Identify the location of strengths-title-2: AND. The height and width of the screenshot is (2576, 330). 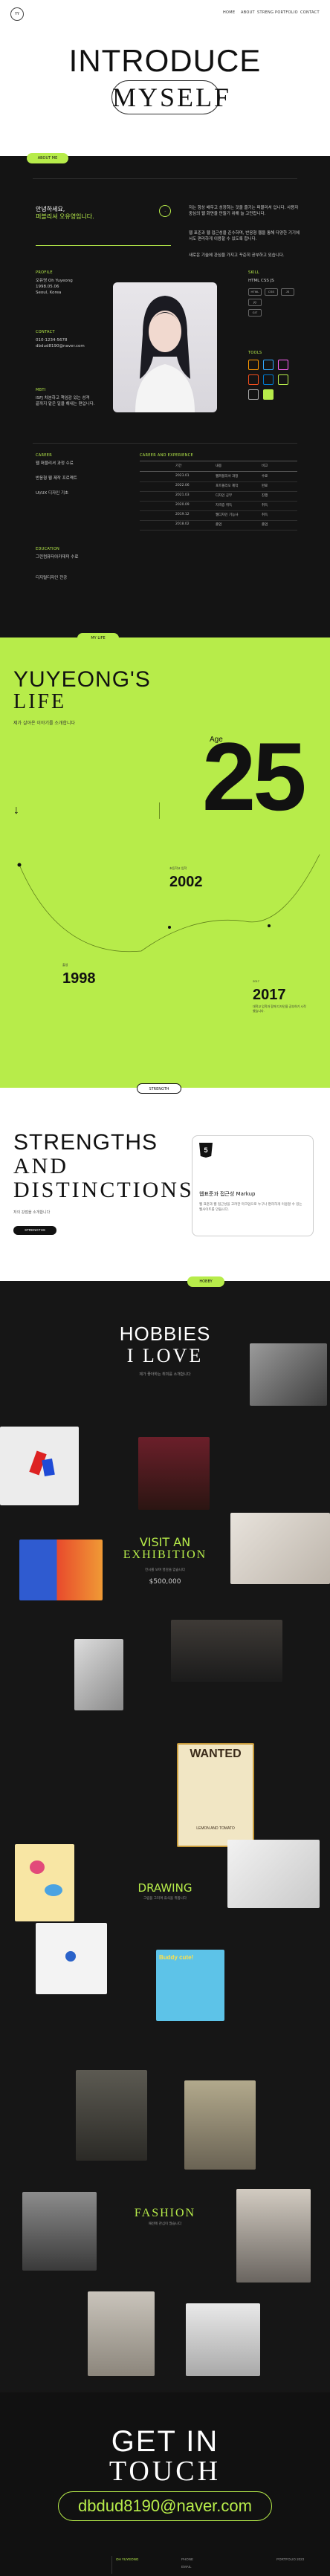
(40, 1166).